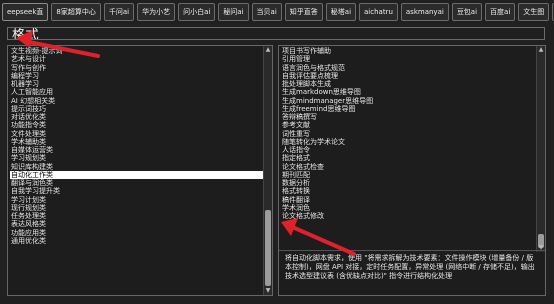 The height and width of the screenshot is (304, 554). What do you see at coordinates (341, 12) in the screenshot?
I see `tab-8: 秘塔ai` at bounding box center [341, 12].